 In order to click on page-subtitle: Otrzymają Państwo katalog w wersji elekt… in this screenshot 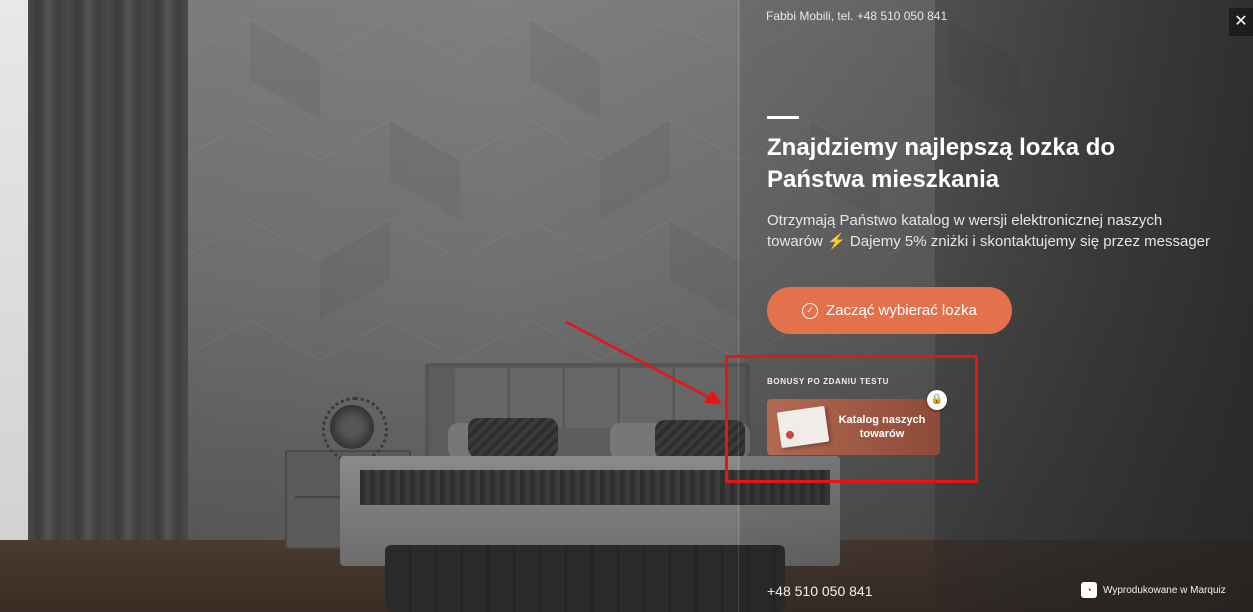, I will do `click(992, 231)`.